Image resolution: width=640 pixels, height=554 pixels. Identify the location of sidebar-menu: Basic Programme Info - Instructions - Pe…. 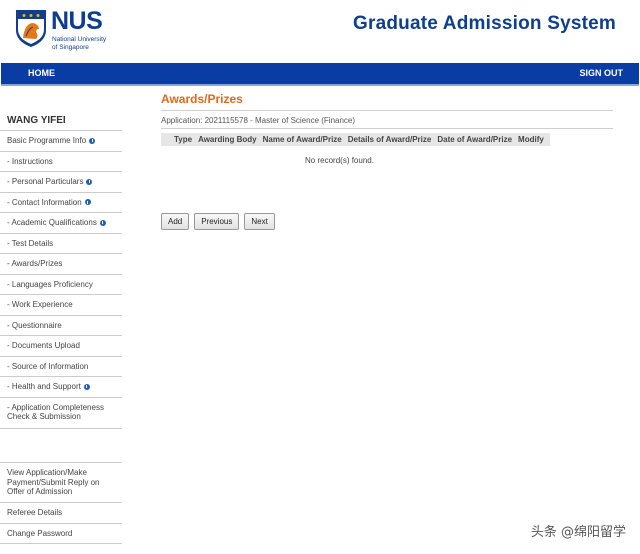
(61, 279).